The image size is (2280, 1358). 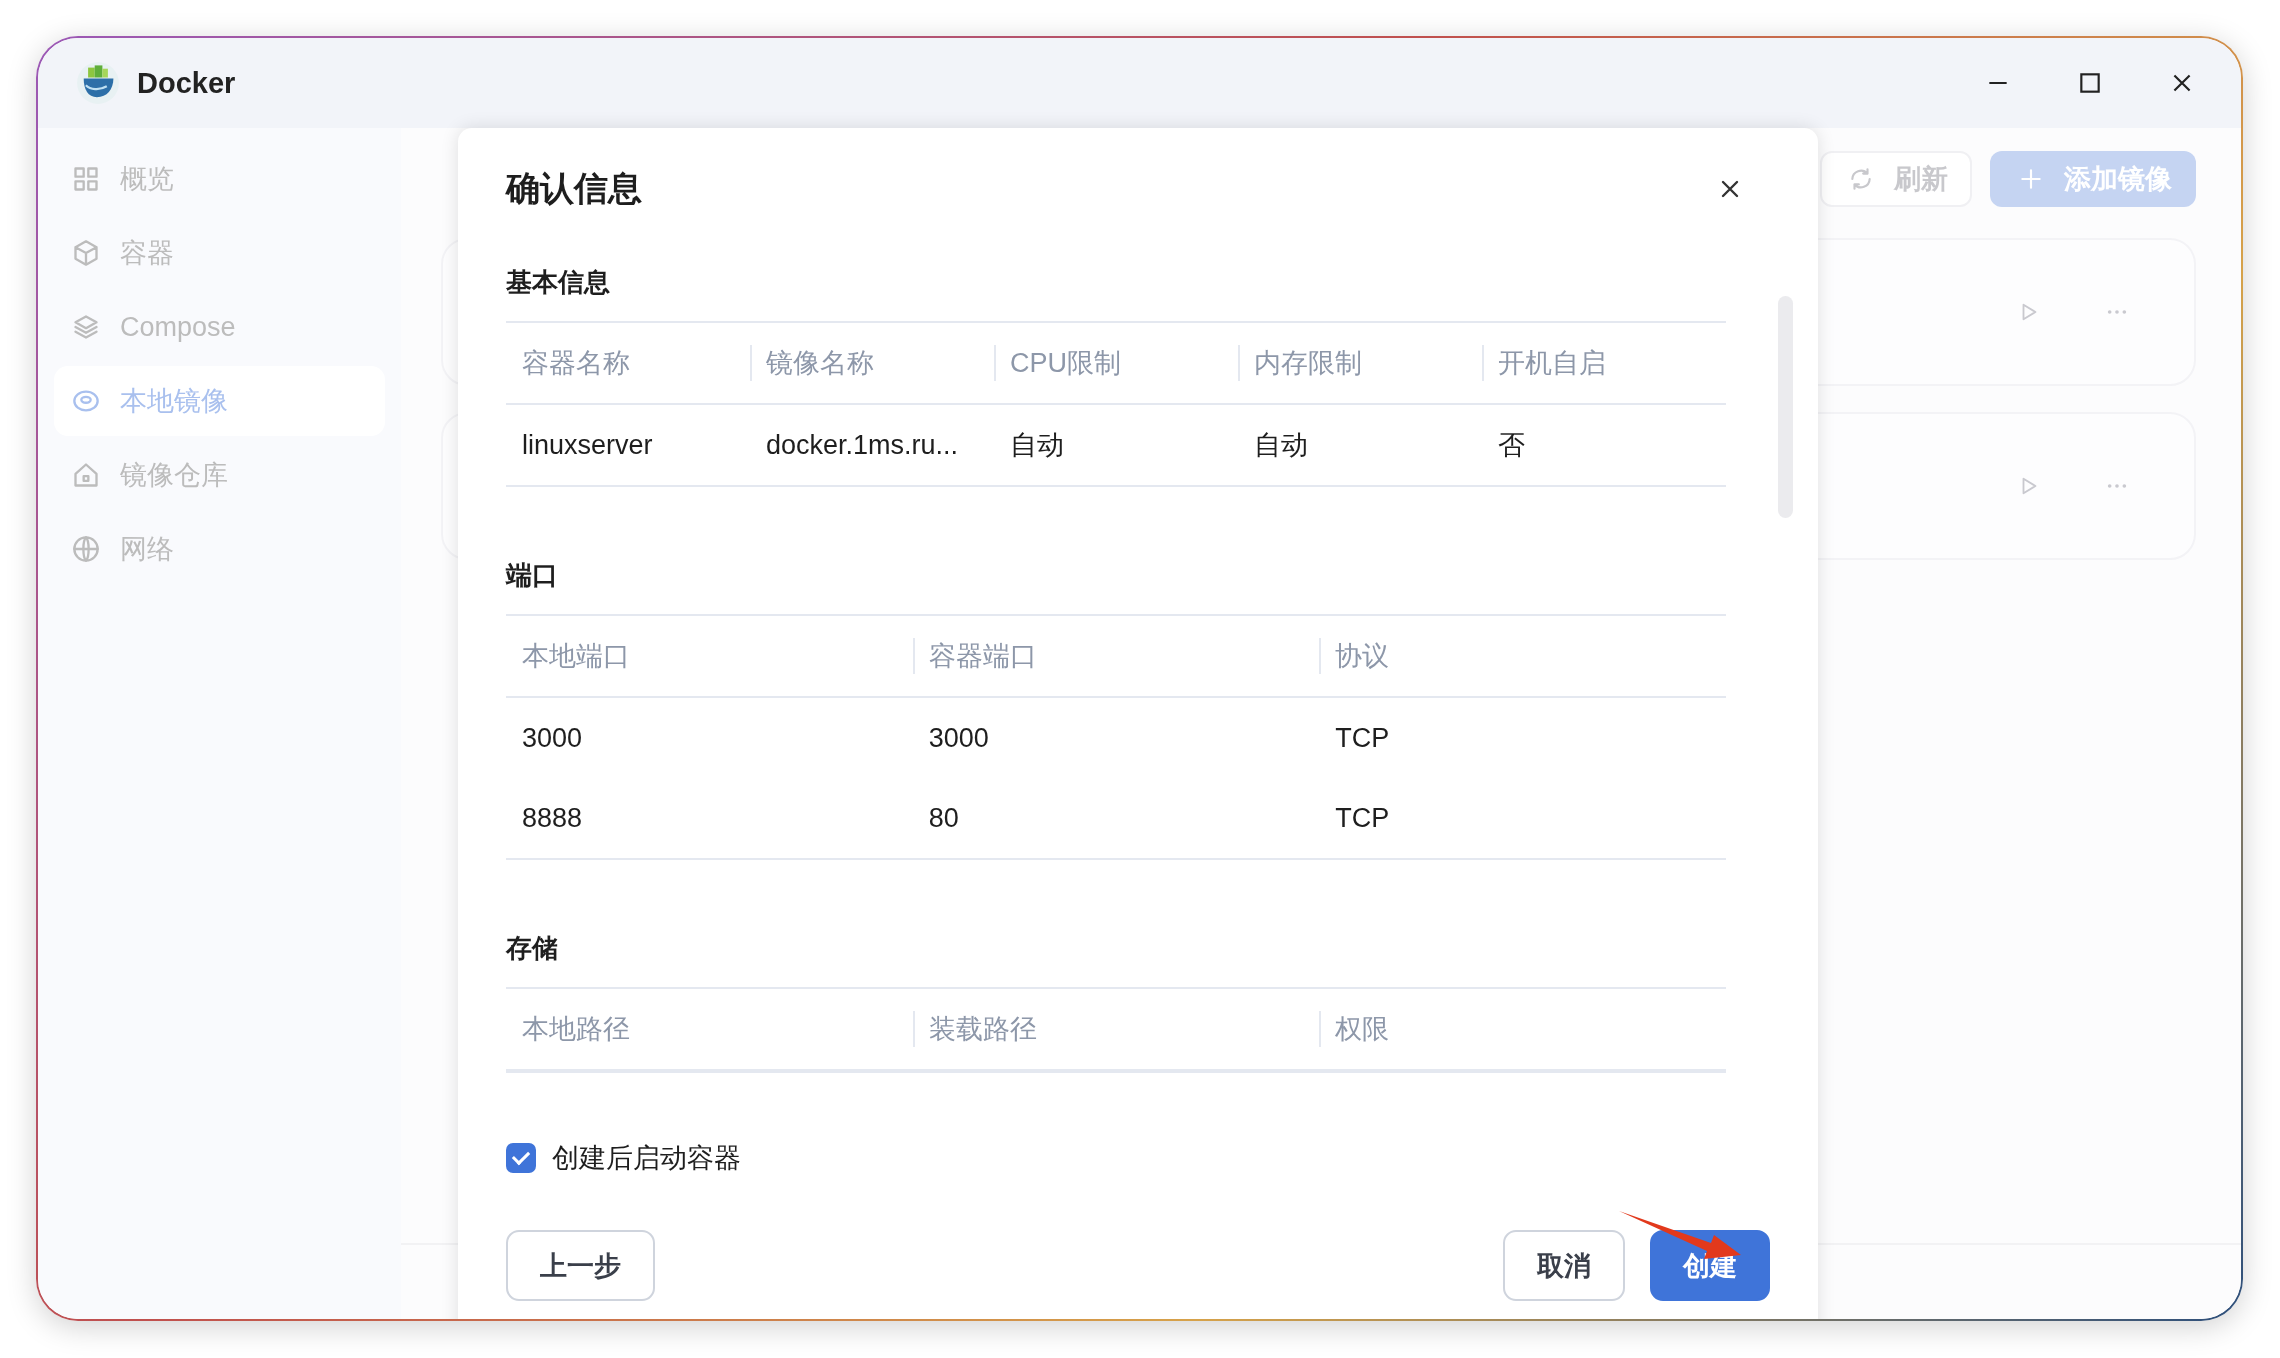 What do you see at coordinates (219, 401) in the screenshot?
I see `sidebar-item: 本地镜像` at bounding box center [219, 401].